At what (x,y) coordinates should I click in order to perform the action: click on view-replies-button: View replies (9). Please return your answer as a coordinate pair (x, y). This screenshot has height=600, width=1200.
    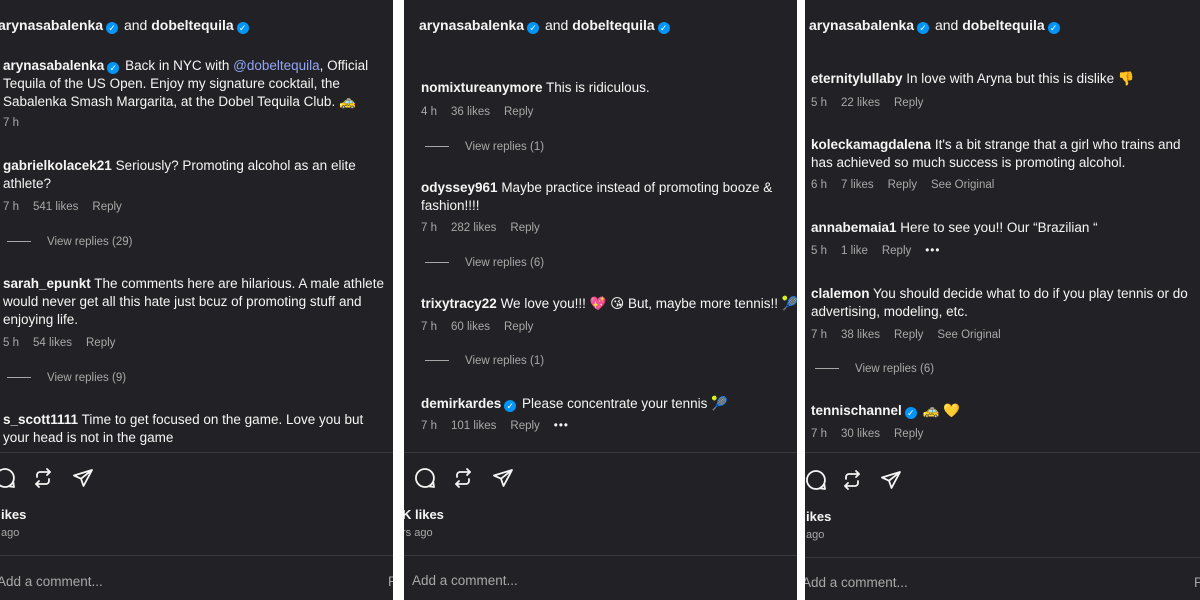
    Looking at the image, I should click on (66, 378).